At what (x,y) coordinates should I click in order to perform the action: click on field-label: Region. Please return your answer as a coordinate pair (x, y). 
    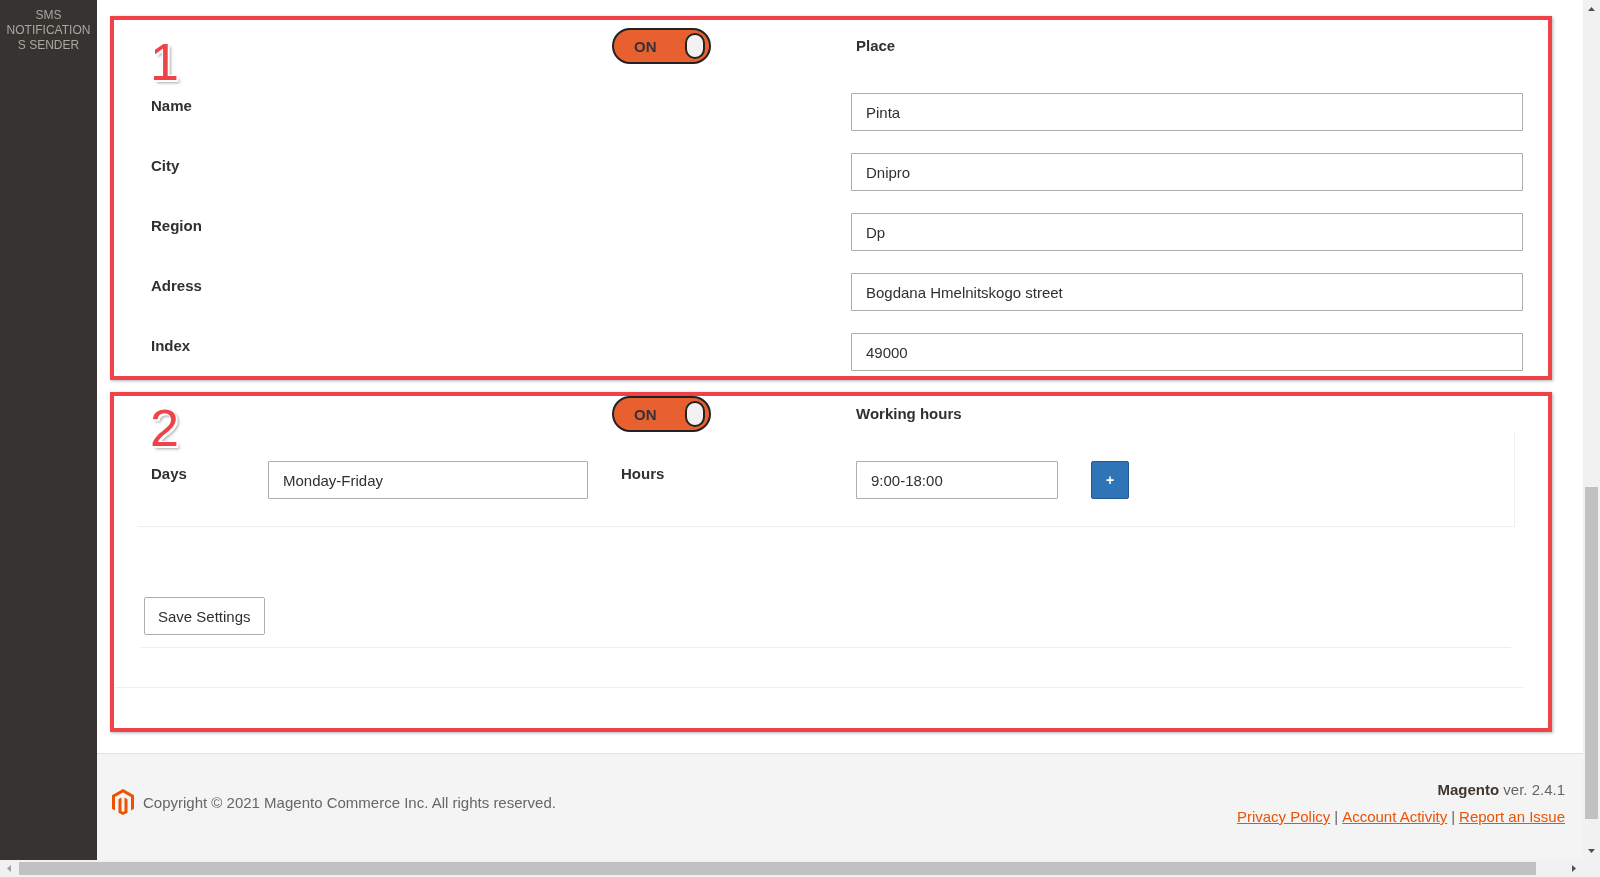
    Looking at the image, I should click on (177, 225).